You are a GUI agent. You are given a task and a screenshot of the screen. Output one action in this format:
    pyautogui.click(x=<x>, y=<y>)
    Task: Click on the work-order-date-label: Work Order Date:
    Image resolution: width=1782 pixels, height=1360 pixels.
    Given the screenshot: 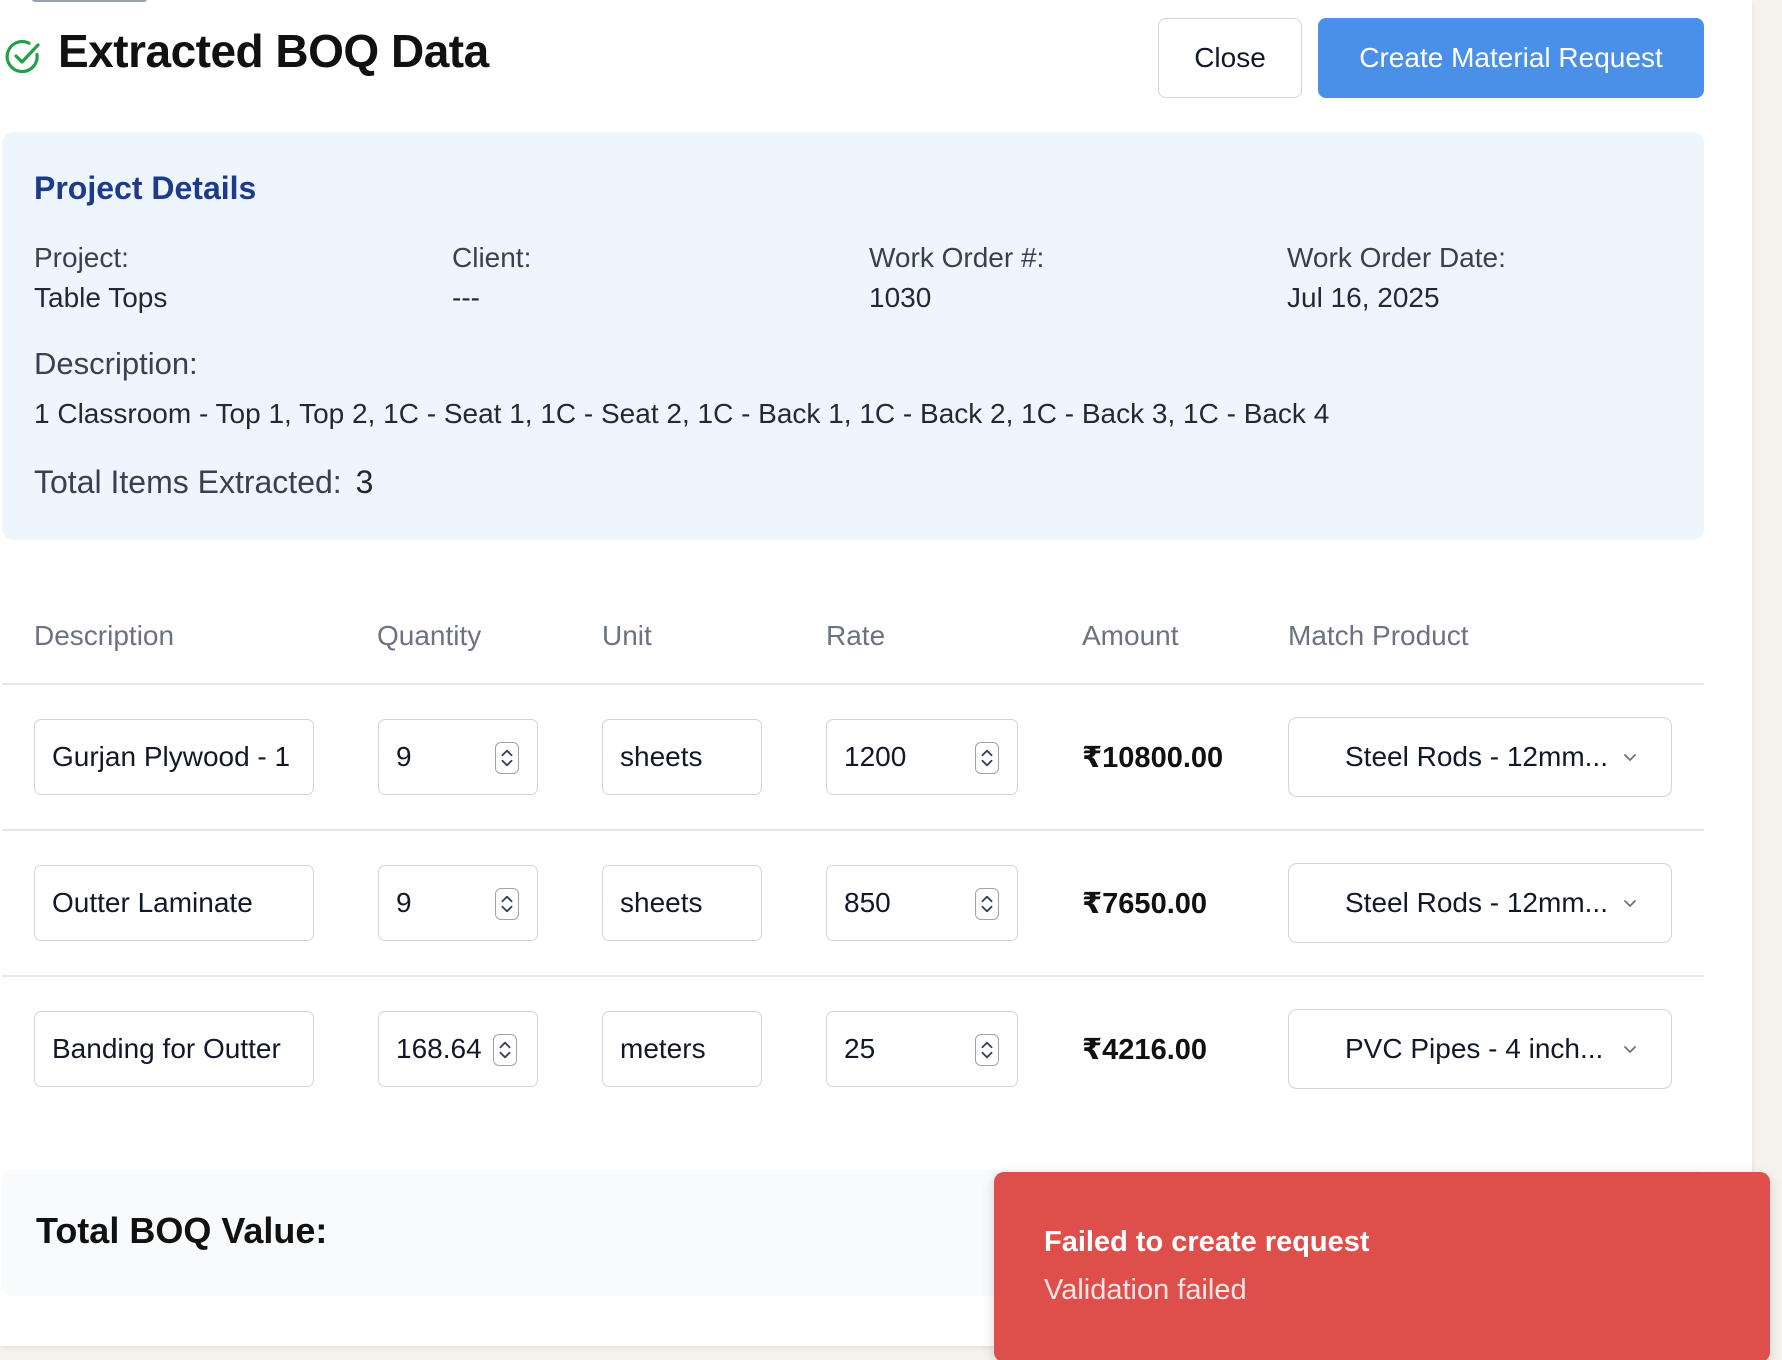 What is the action you would take?
    pyautogui.click(x=1396, y=257)
    